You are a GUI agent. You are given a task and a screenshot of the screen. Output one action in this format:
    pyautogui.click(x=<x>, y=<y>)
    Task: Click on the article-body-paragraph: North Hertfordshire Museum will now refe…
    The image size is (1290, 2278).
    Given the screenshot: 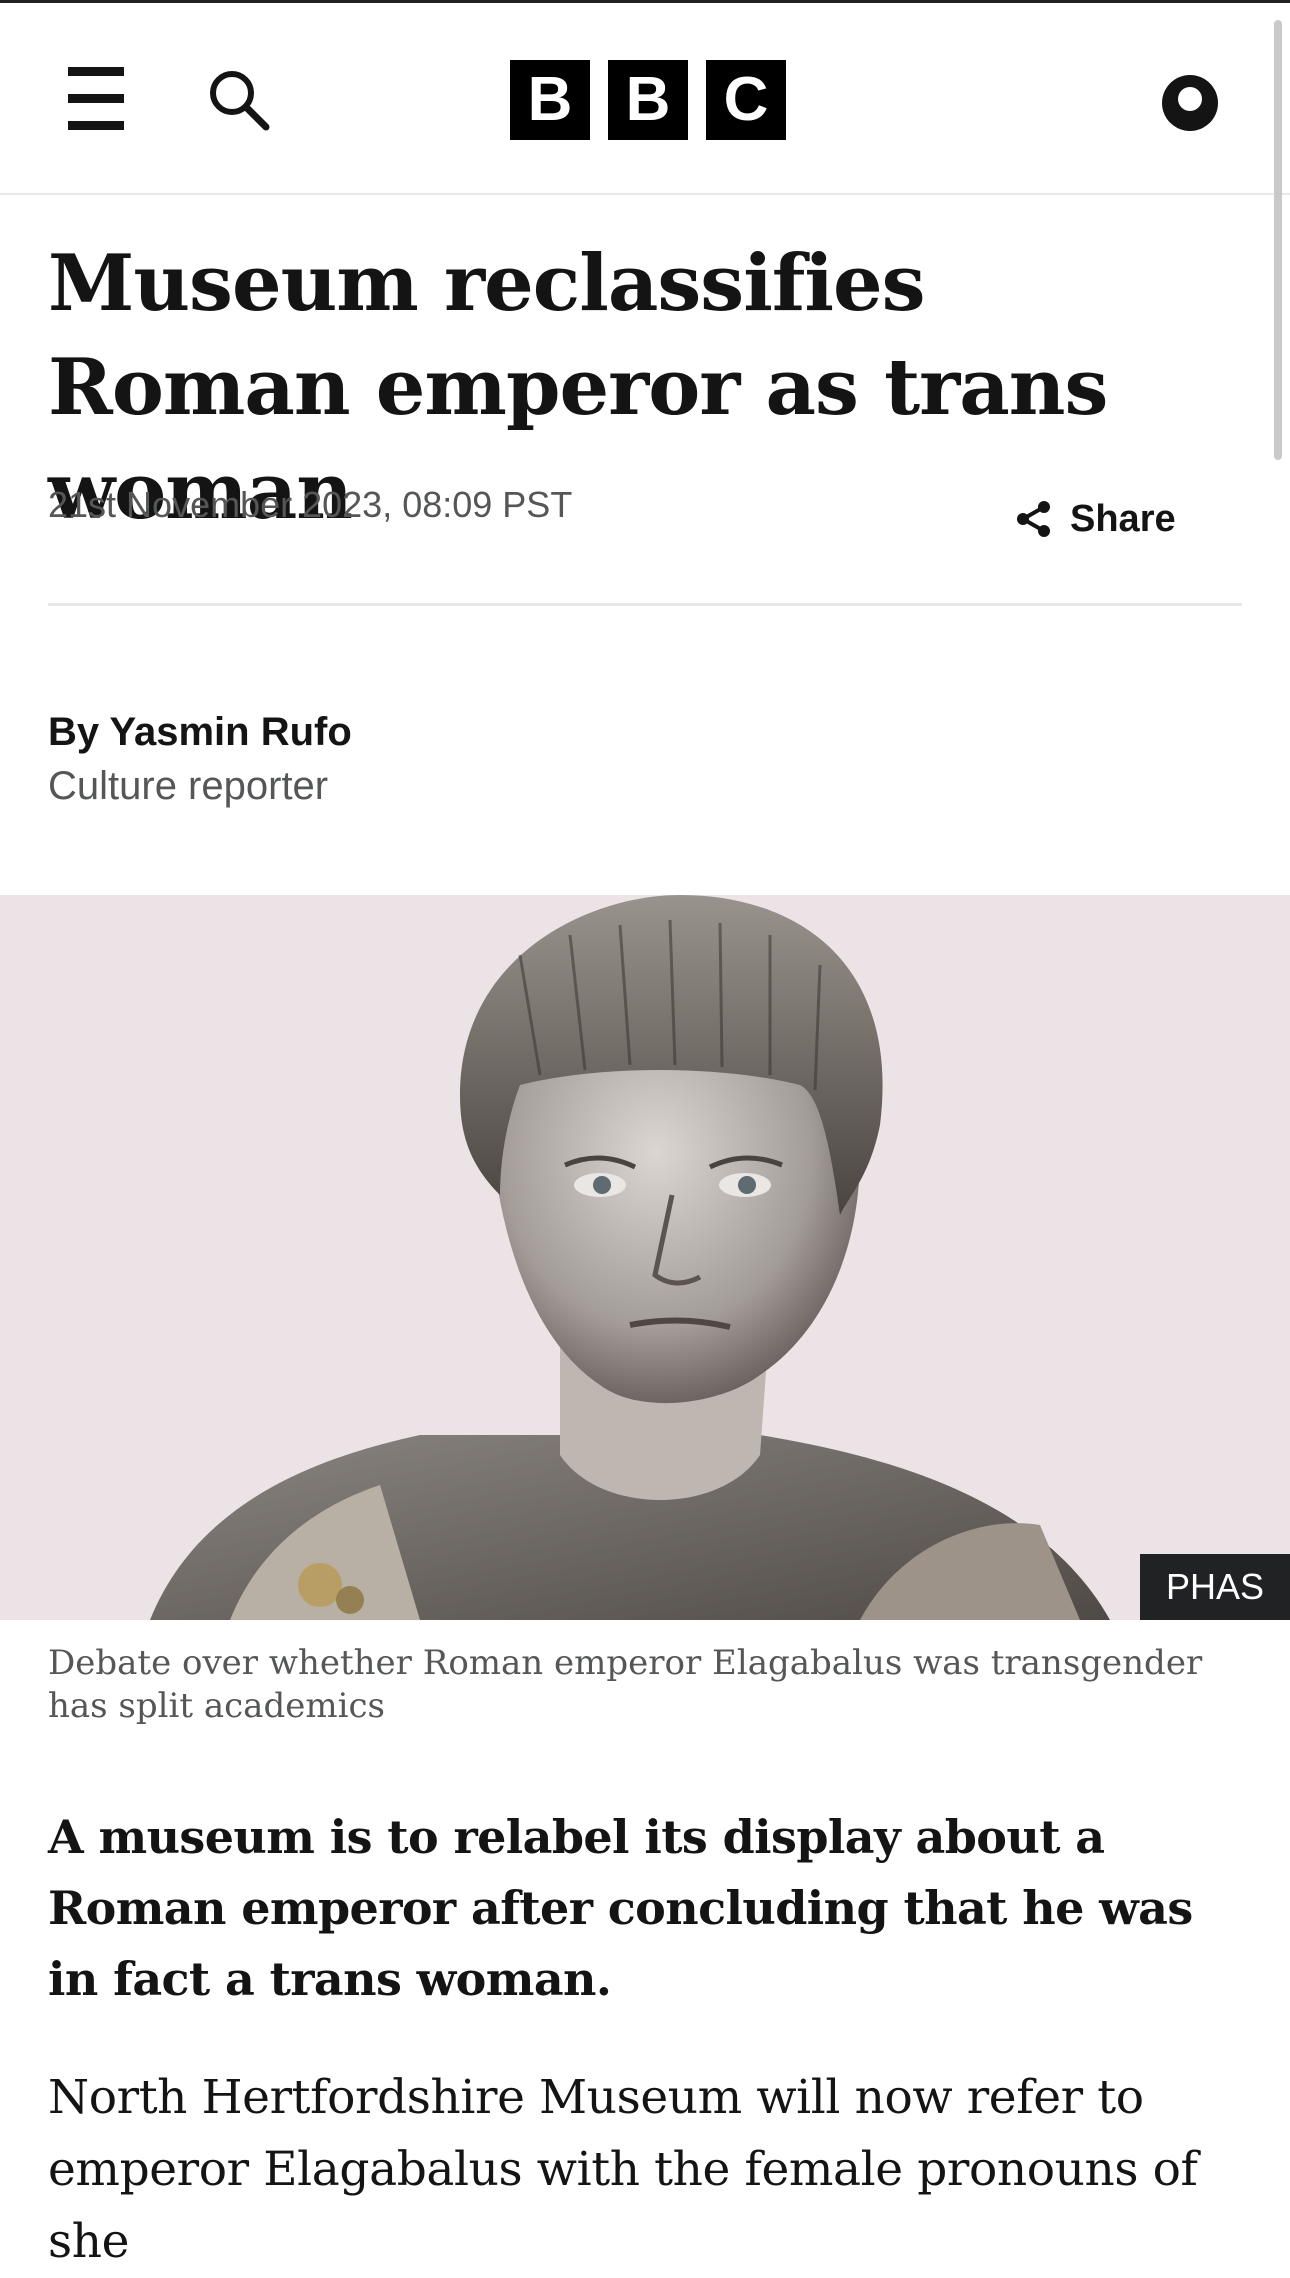 What is the action you would take?
    pyautogui.click(x=623, y=2169)
    